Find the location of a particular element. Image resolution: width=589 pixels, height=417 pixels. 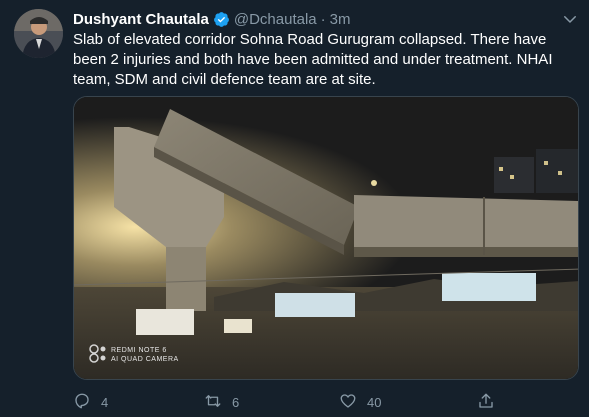

reply-icon is located at coordinates (82, 402).